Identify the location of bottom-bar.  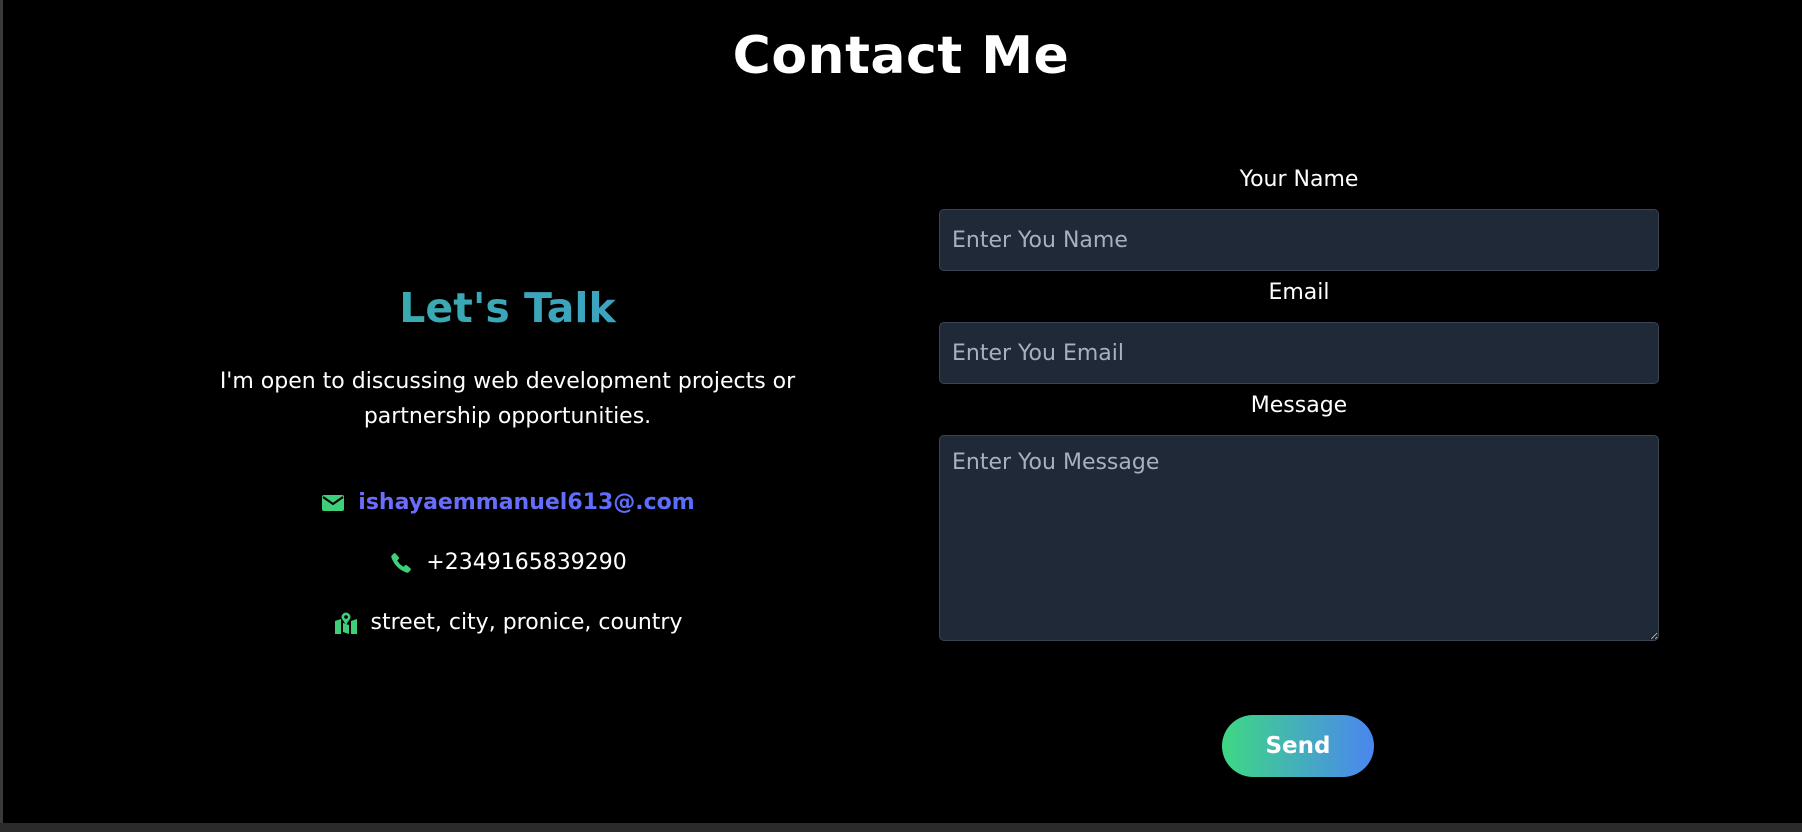
(901, 827).